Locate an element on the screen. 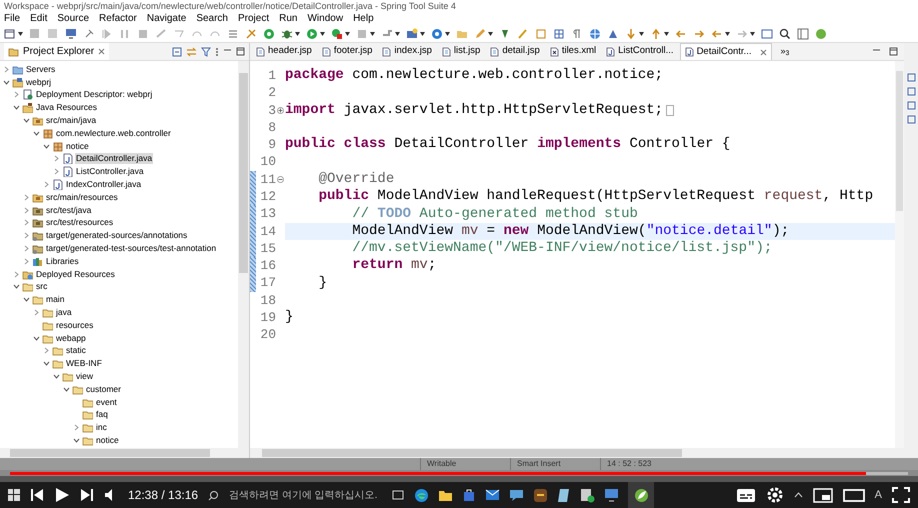 This screenshot has height=508, width=918. tree-item: com.newlecture.web.controller is located at coordinates (113, 133).